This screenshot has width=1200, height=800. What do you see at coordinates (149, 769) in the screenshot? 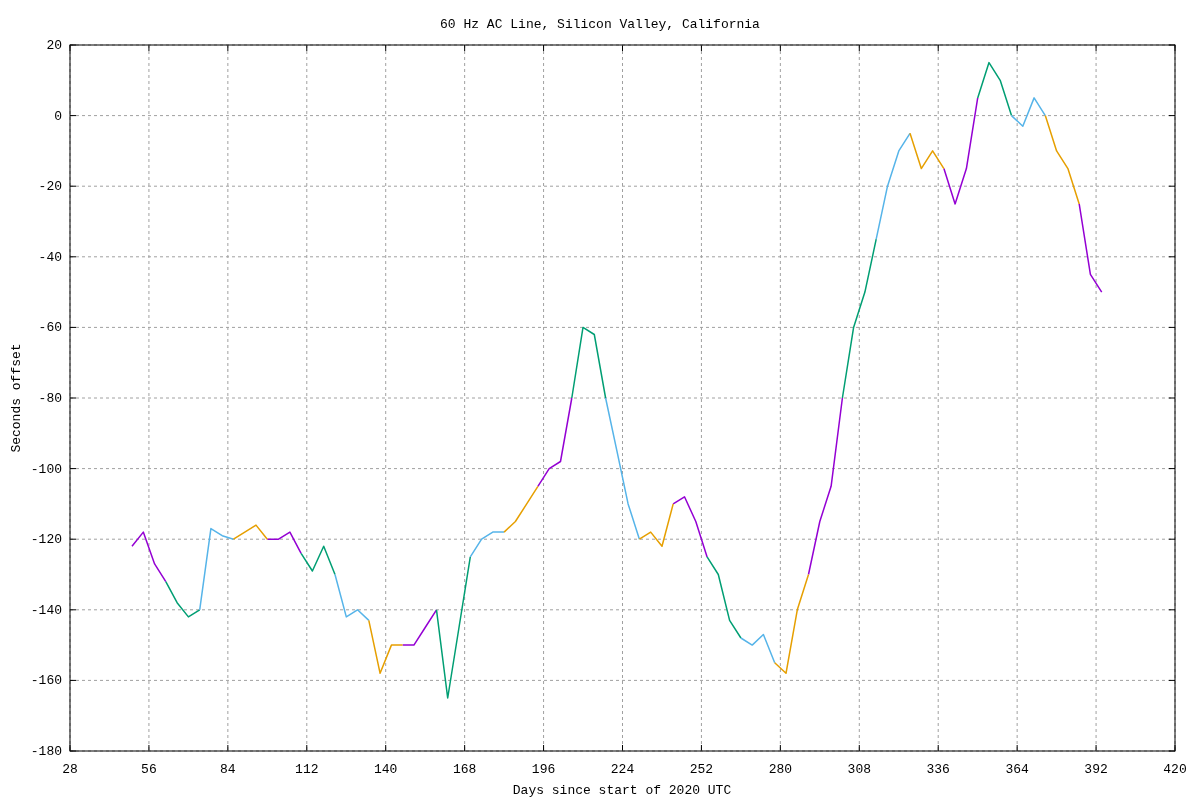
I see `tick-label: 56` at bounding box center [149, 769].